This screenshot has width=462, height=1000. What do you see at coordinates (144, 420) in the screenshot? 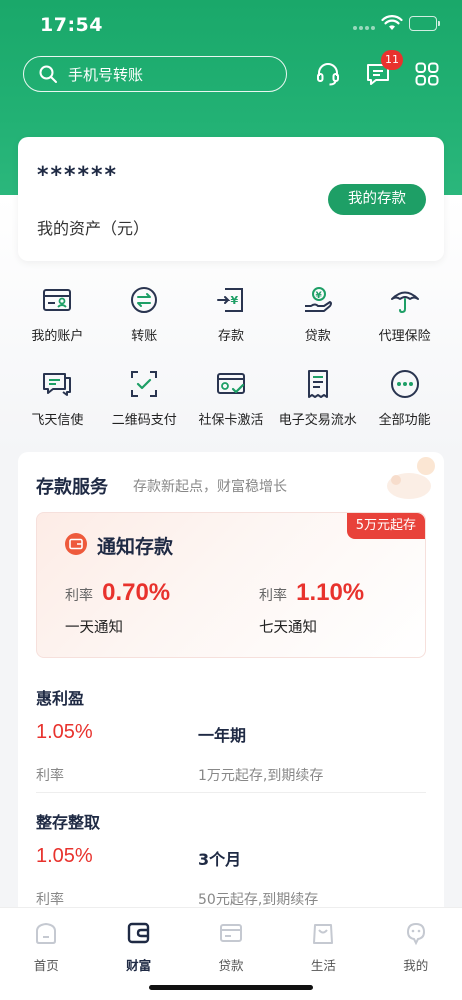
I see `shortcut-label: 二维码支付` at bounding box center [144, 420].